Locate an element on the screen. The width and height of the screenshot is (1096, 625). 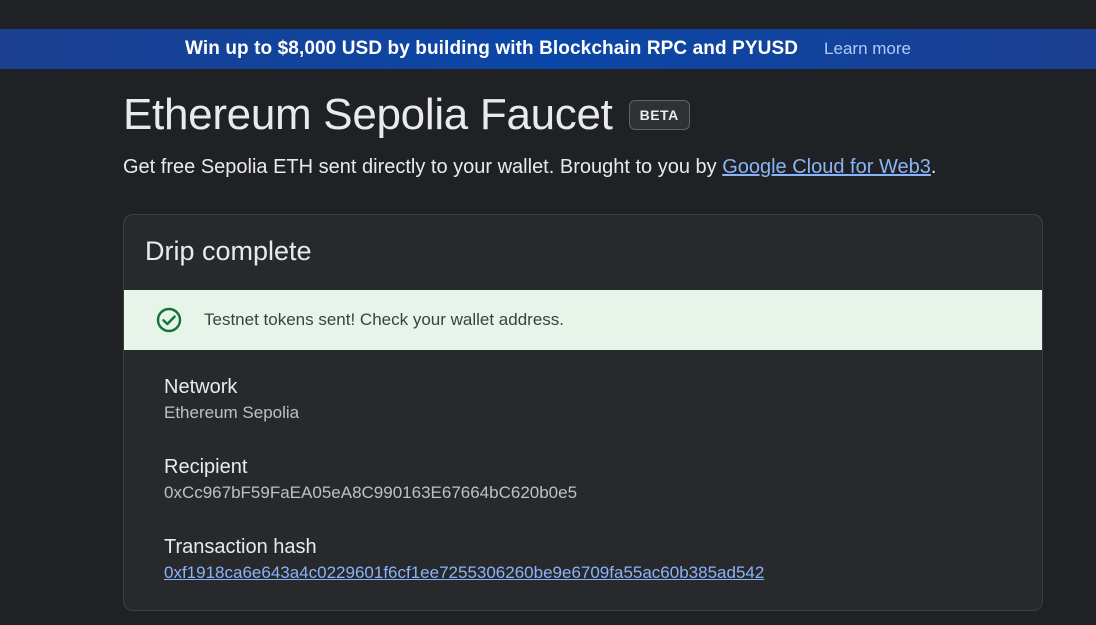
card-title: Drip complete is located at coordinates (228, 251).